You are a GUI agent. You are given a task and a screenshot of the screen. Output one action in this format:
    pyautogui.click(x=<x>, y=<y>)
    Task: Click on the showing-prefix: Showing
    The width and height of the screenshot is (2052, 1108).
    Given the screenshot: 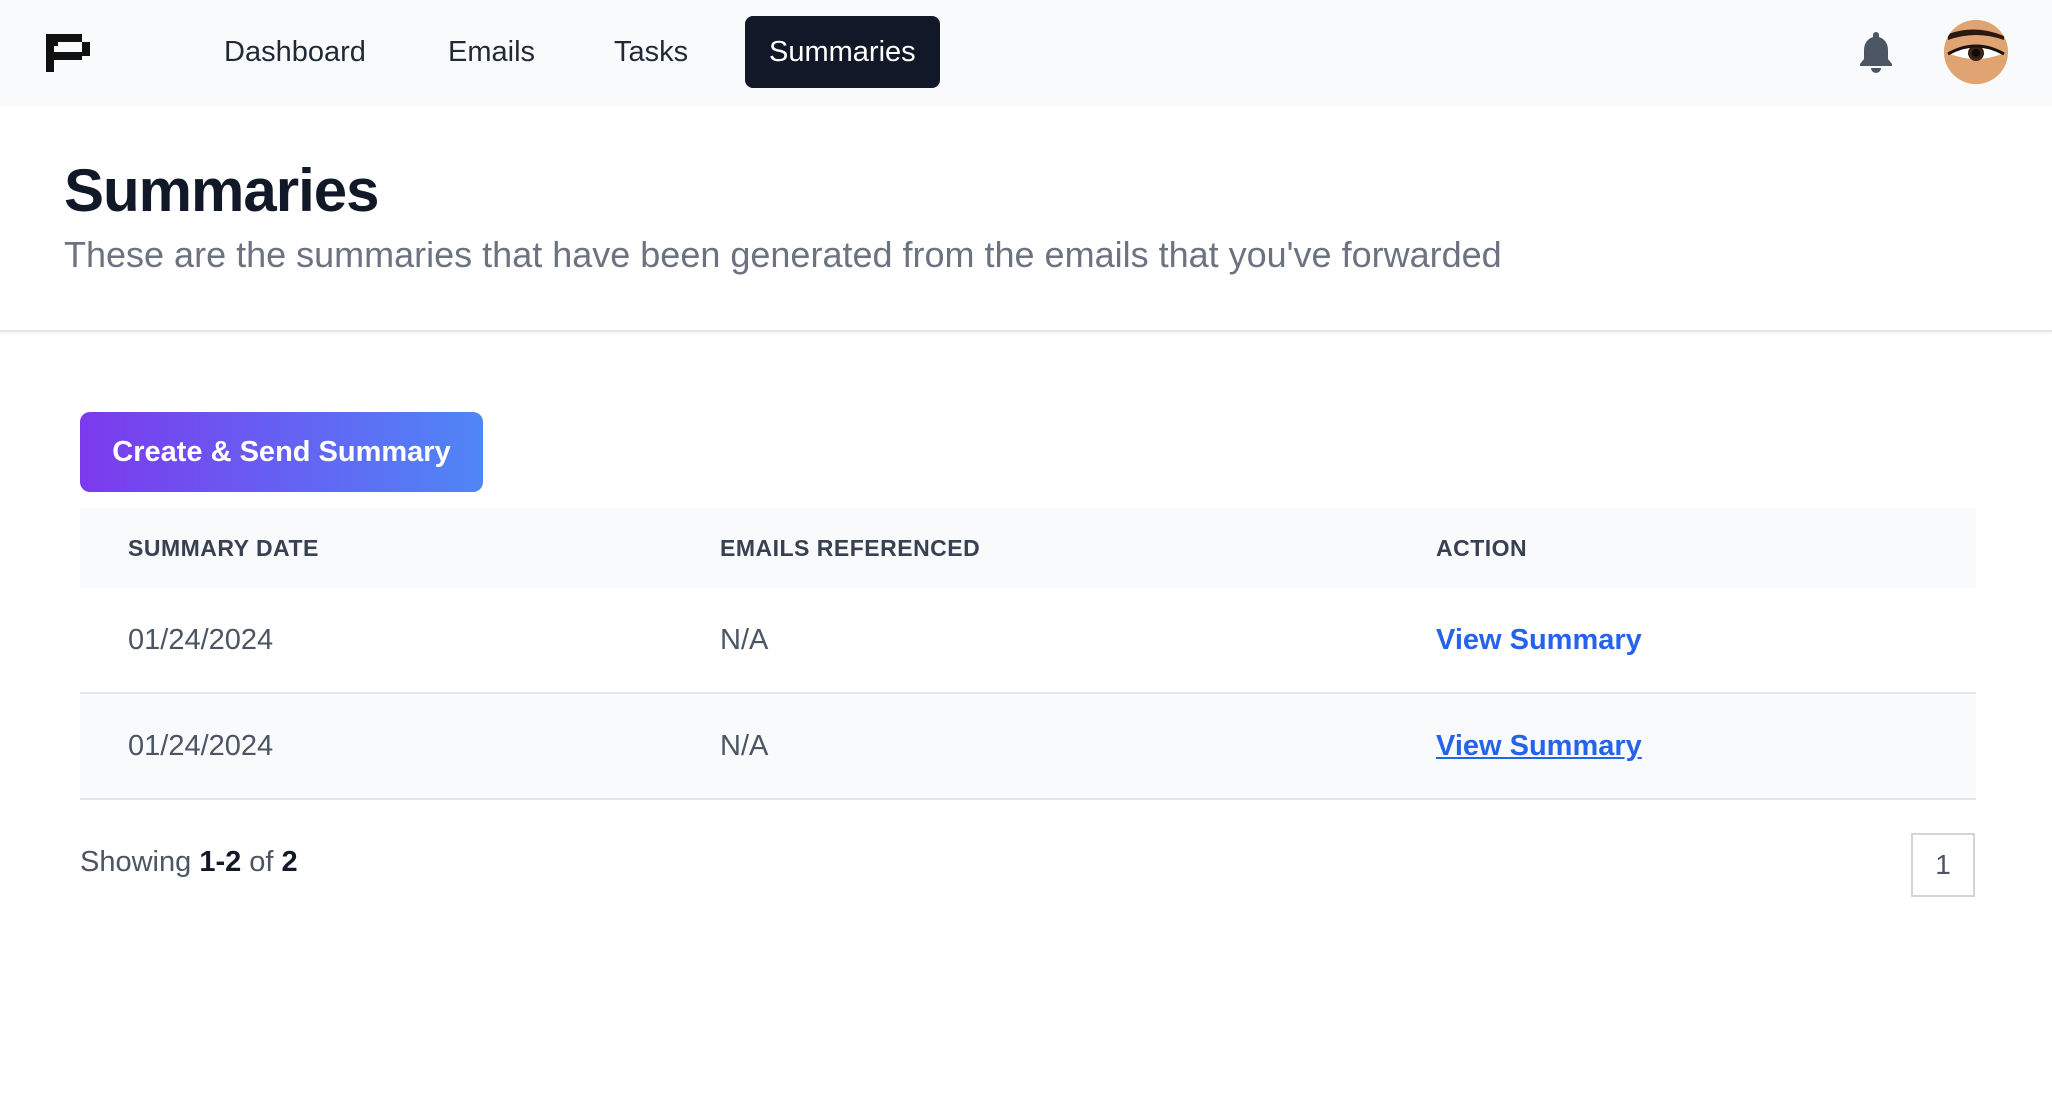 What is the action you would take?
    pyautogui.click(x=136, y=862)
    